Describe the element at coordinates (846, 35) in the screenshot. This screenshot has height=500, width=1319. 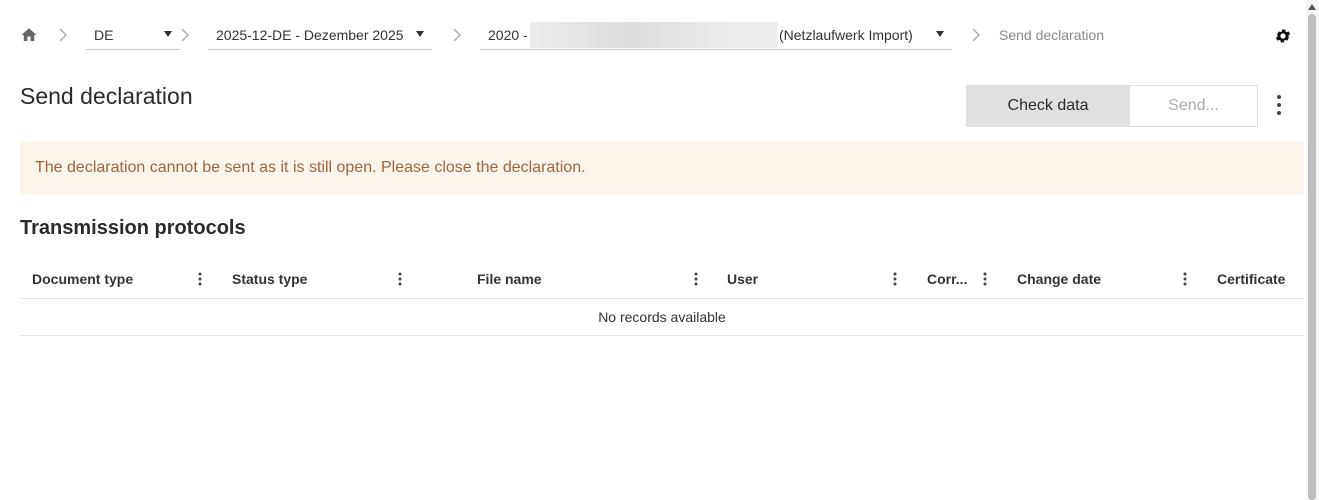
I see `declaration-select-suffix: (Netzlaufwerk Import)` at that location.